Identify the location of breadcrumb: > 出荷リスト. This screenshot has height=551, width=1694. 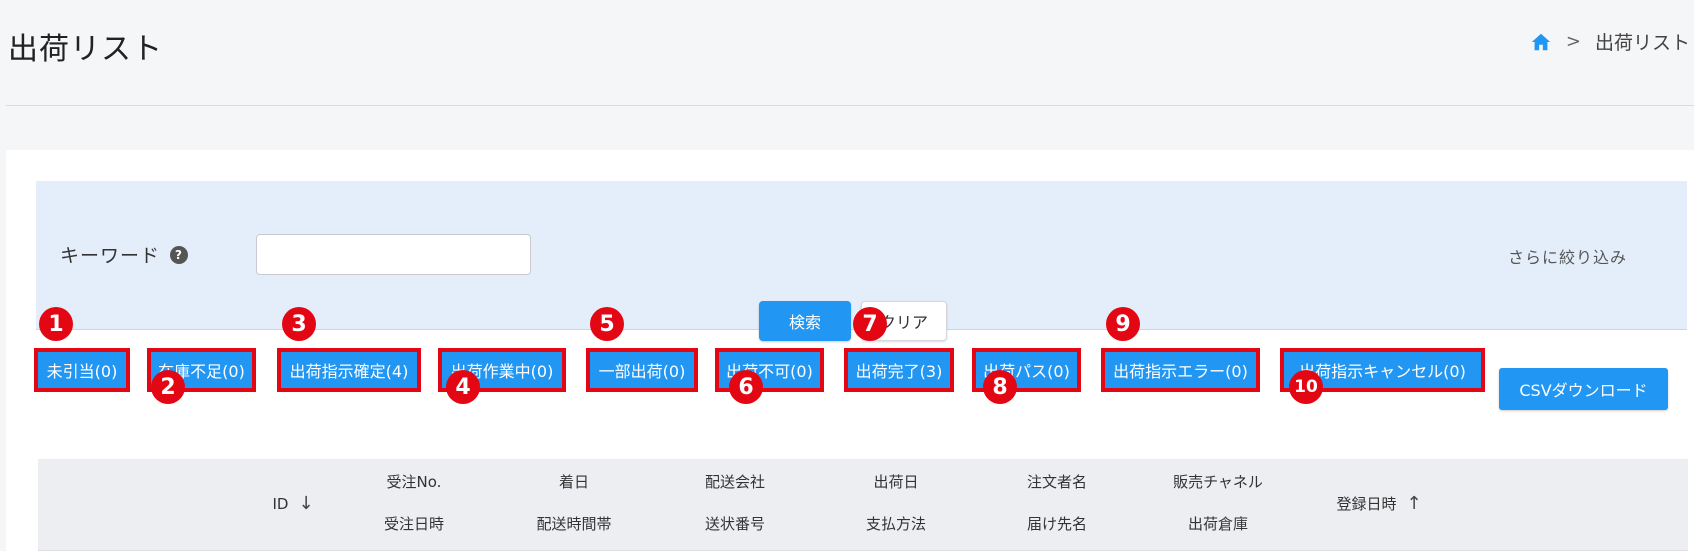
(1610, 41).